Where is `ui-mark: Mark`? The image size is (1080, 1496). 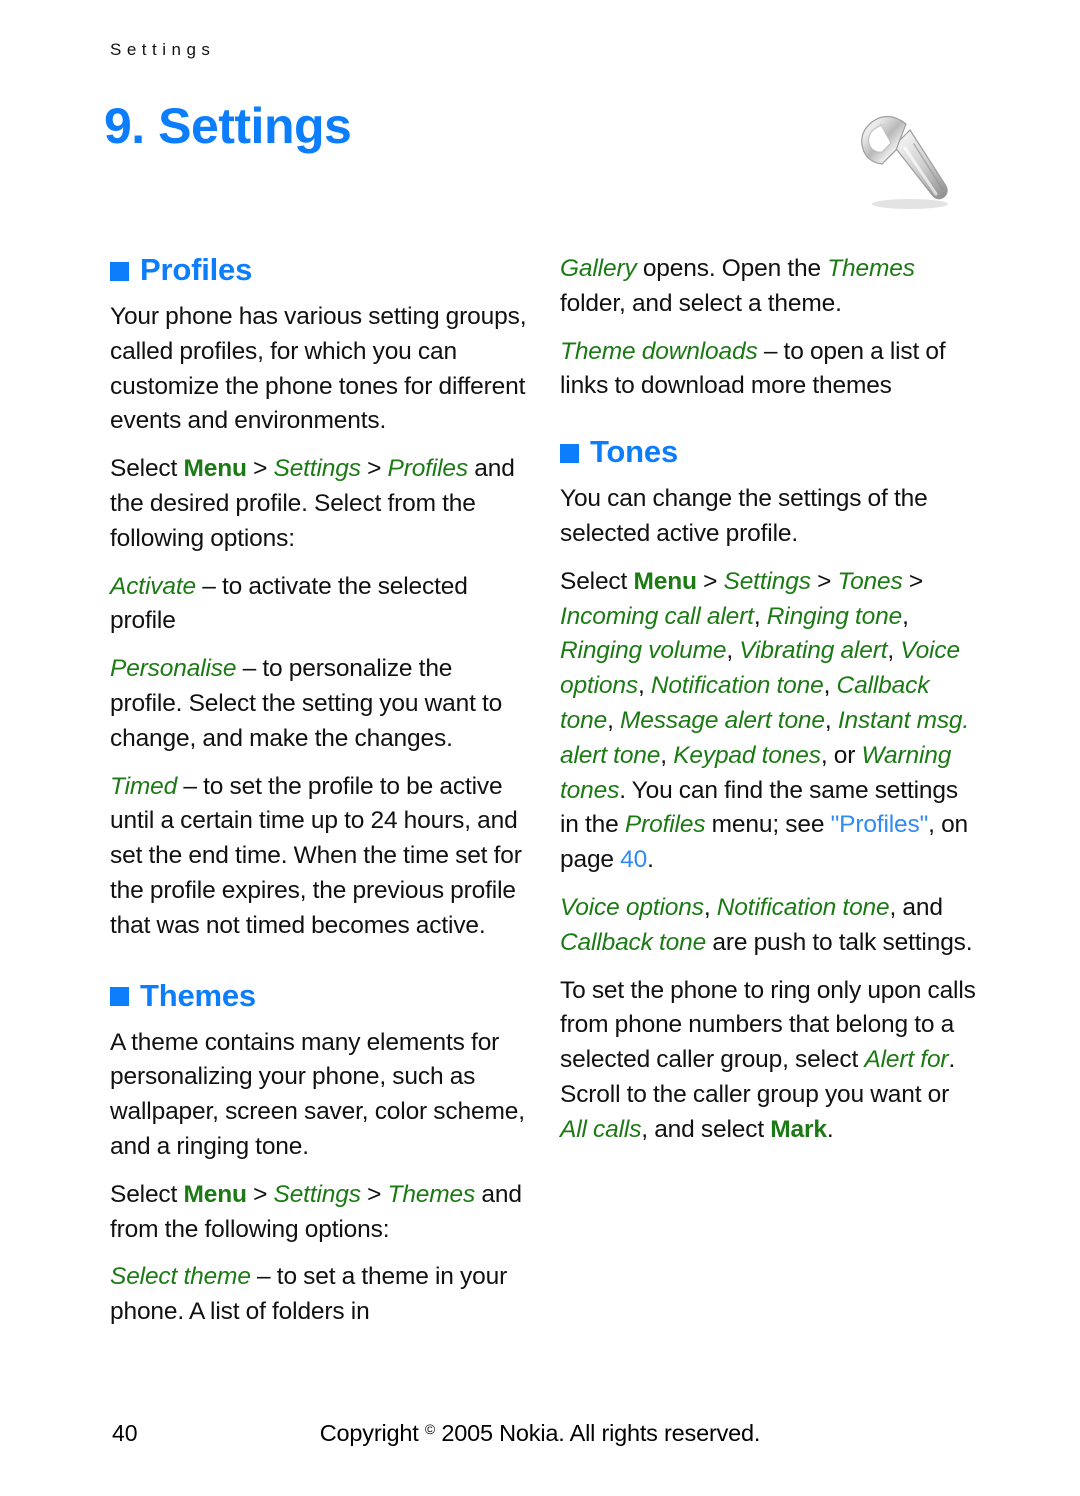
ui-mark: Mark is located at coordinates (798, 1129).